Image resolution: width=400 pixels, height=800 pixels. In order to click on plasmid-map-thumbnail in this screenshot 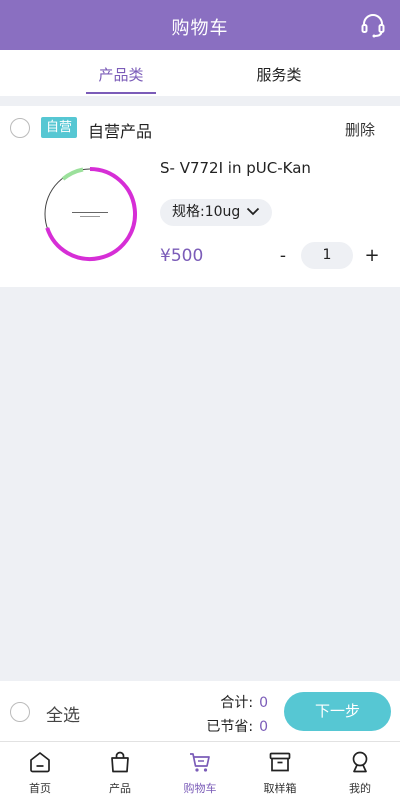, I will do `click(90, 214)`.